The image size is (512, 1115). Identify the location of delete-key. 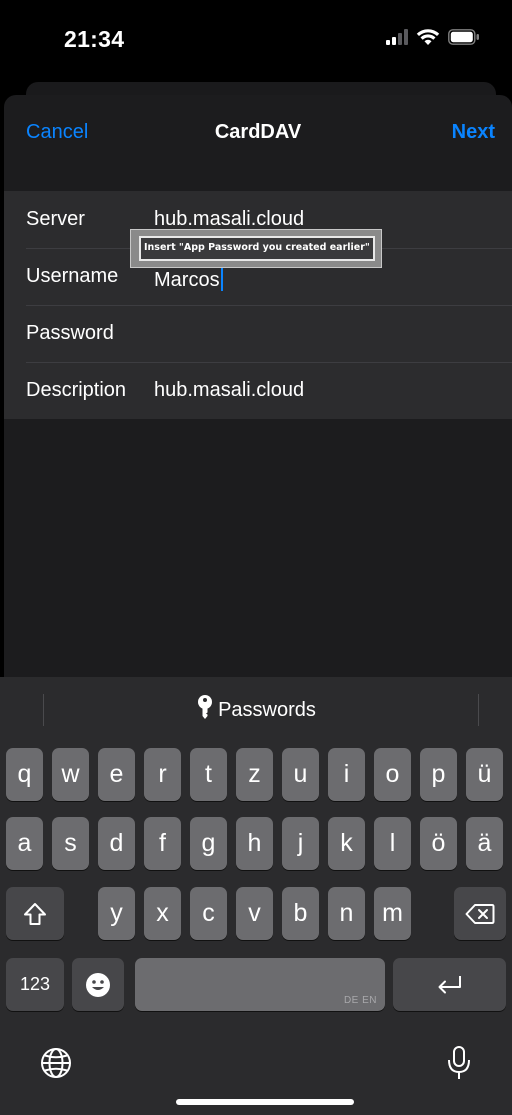
(480, 913).